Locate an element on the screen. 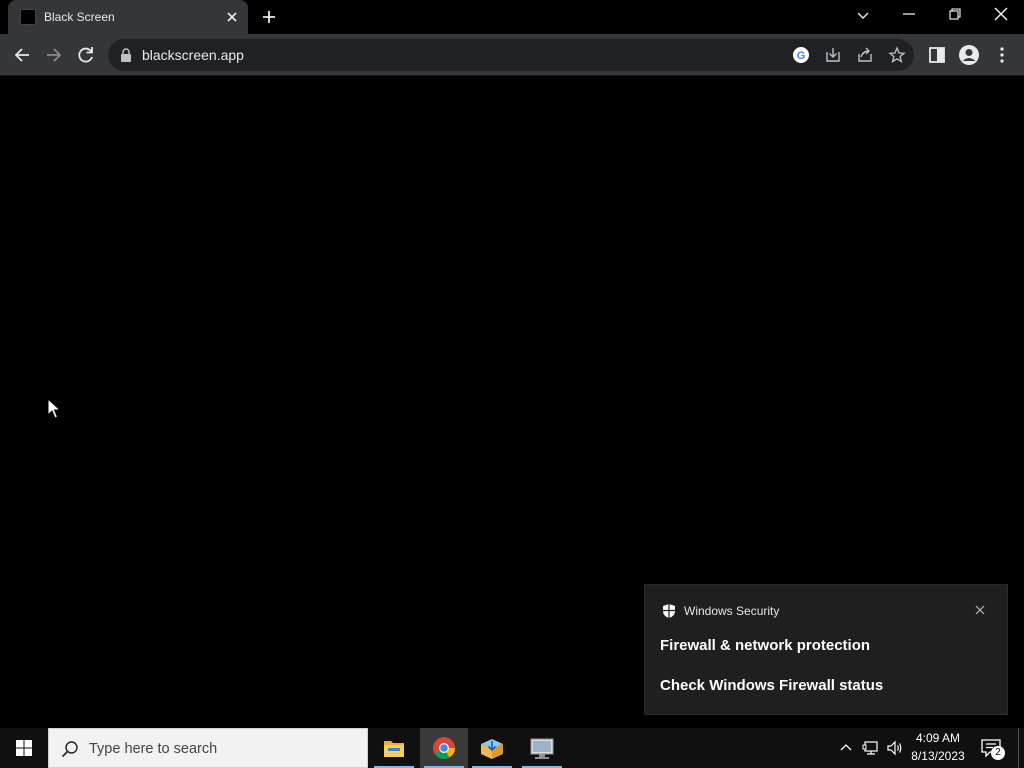 This screenshot has width=1024, height=768. taskbar-chrome is located at coordinates (444, 748).